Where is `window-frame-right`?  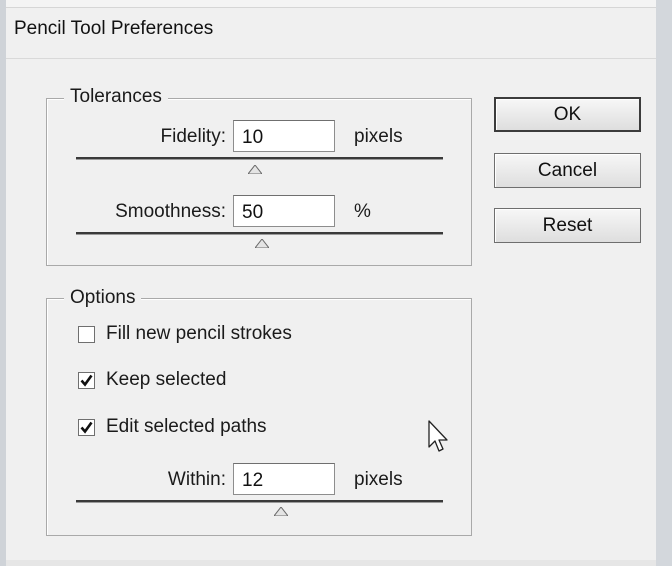 window-frame-right is located at coordinates (664, 283).